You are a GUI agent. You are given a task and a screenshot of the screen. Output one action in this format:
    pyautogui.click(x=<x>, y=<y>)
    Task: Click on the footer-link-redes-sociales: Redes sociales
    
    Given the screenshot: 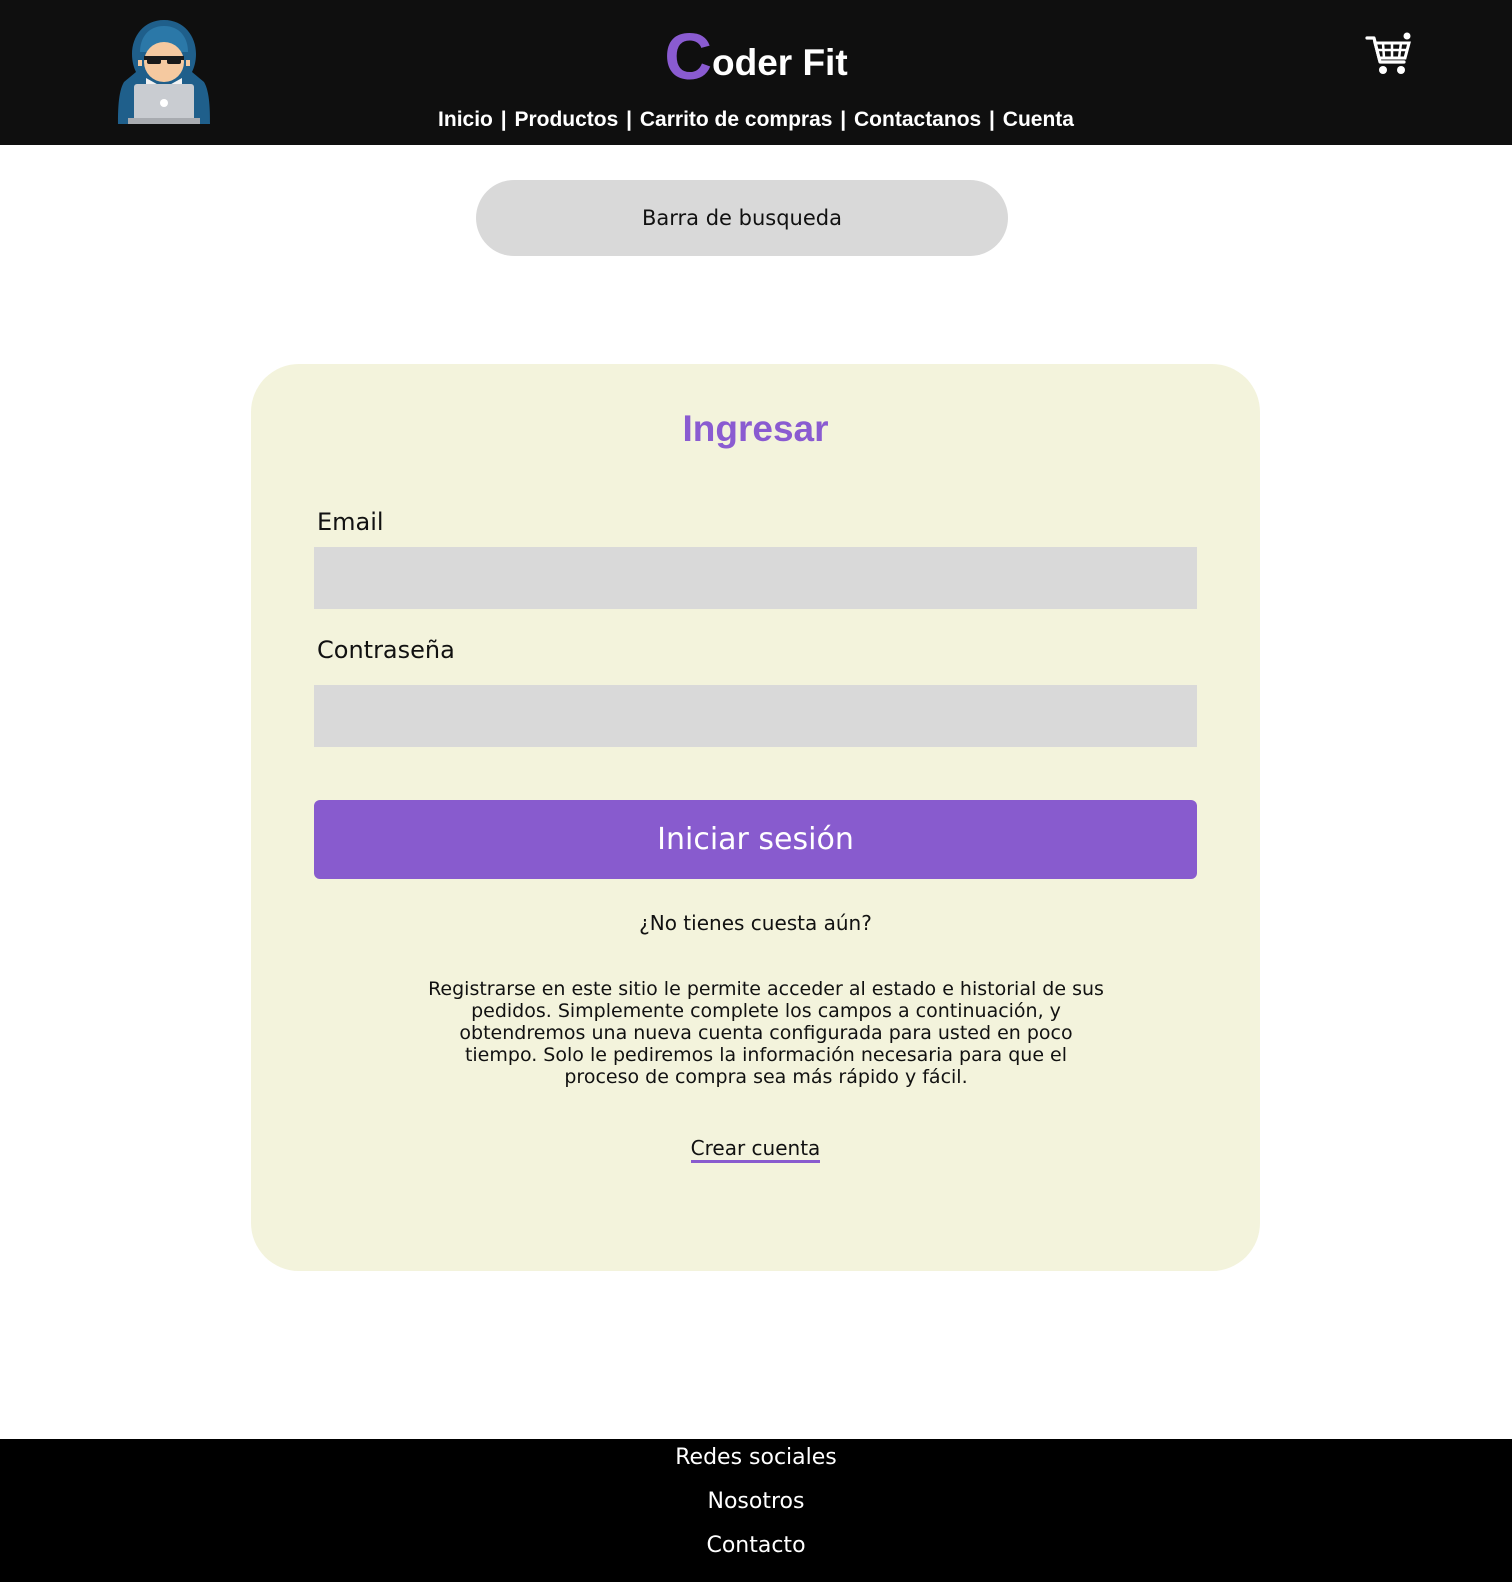 What is the action you would take?
    pyautogui.click(x=756, y=1457)
    